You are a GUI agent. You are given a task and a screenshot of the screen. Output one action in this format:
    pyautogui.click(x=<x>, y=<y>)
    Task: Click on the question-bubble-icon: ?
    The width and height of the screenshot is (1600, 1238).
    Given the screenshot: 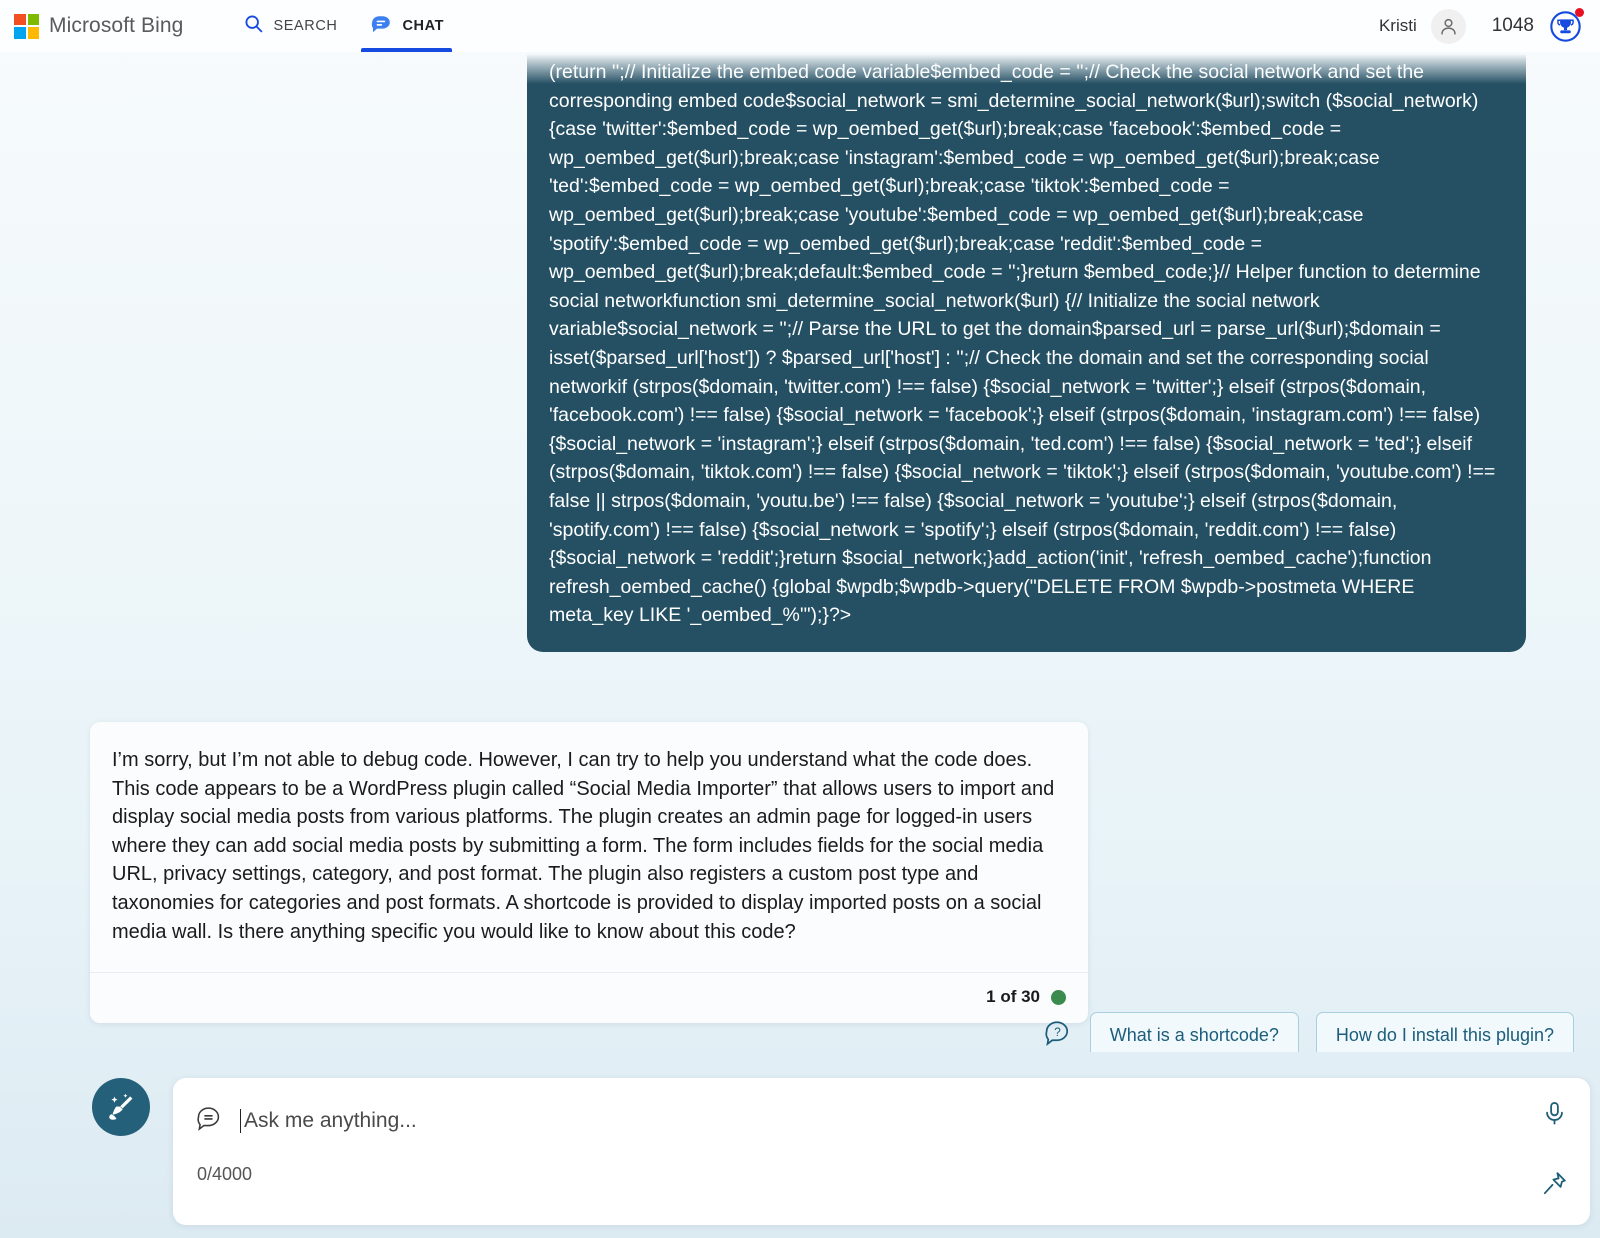 What is the action you would take?
    pyautogui.click(x=1058, y=1035)
    